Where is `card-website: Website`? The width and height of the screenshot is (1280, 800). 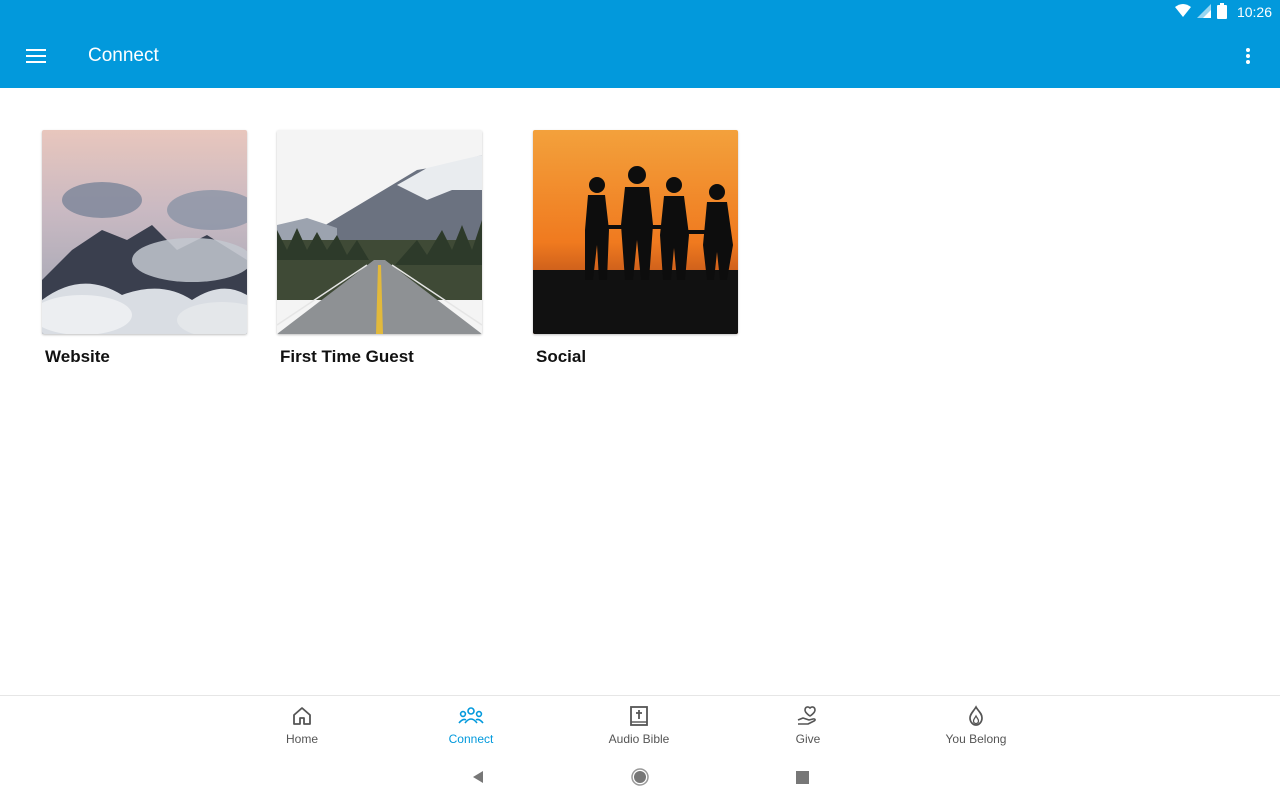
card-website: Website is located at coordinates (144, 248).